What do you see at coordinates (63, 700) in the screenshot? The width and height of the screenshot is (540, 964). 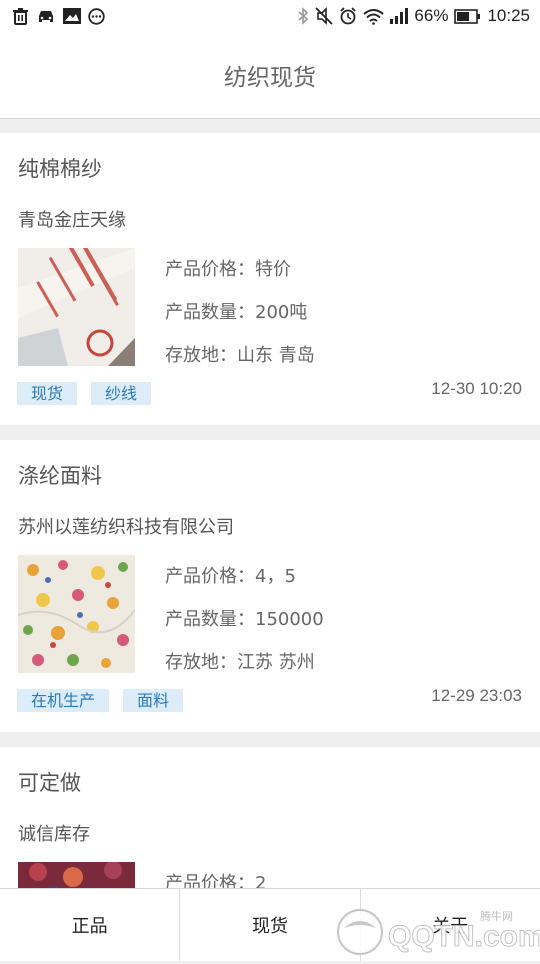 I see `tag-badge: 在机生产` at bounding box center [63, 700].